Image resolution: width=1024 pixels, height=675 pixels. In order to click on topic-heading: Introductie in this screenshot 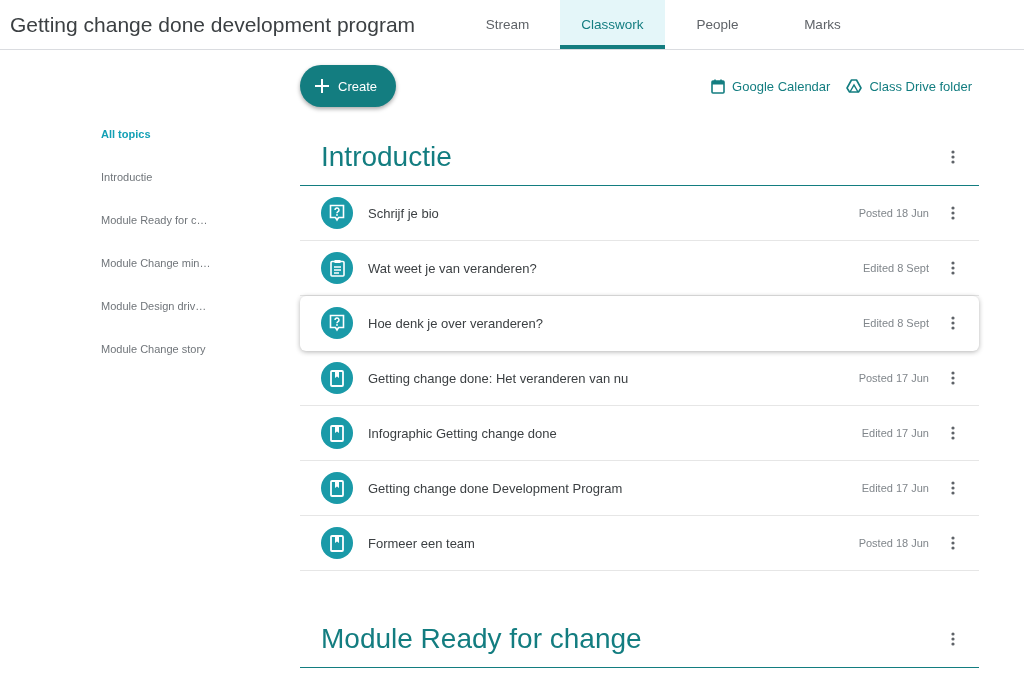, I will do `click(386, 157)`.